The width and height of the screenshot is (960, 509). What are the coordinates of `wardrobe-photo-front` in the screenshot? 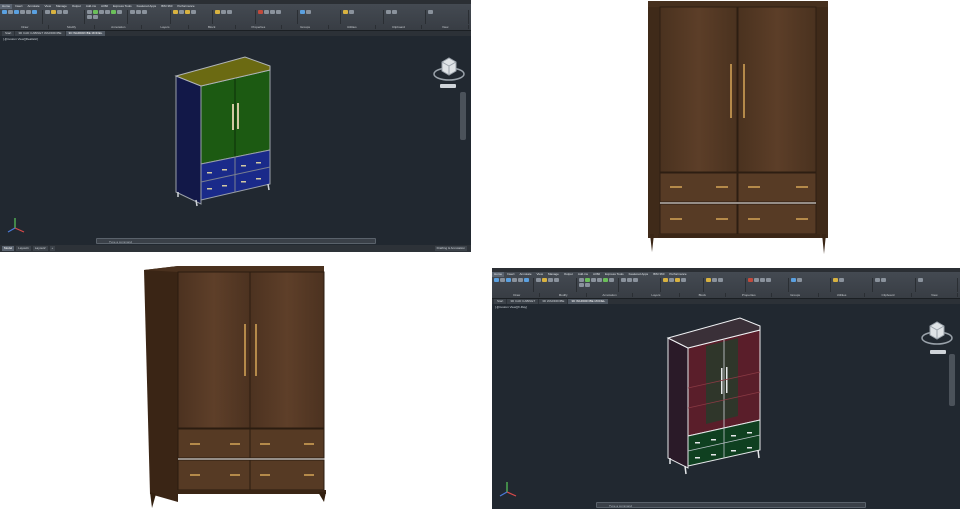 It's located at (740, 129).